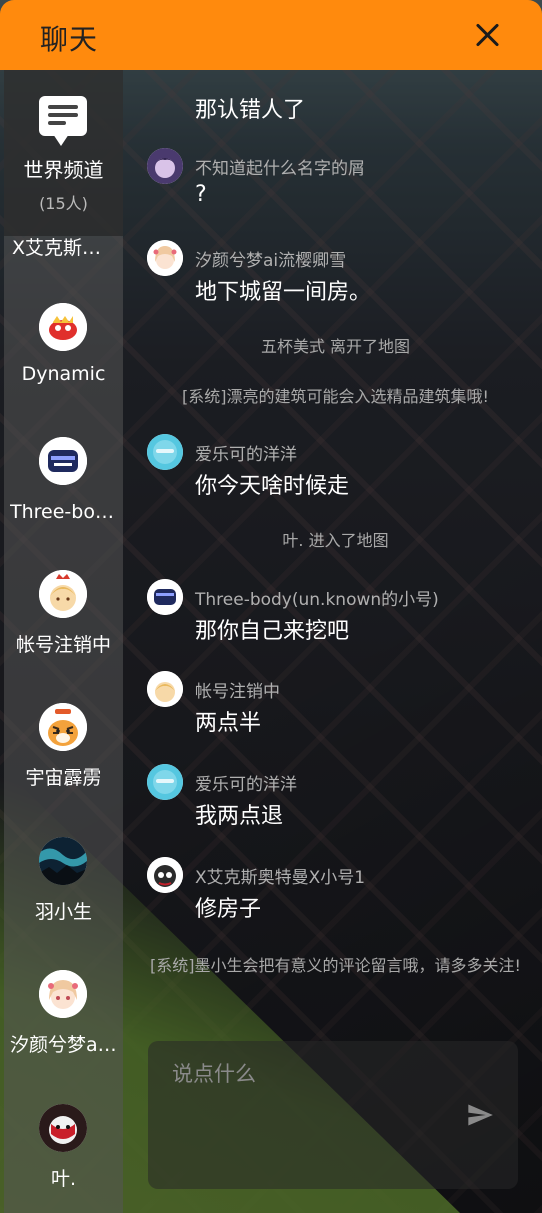  Describe the element at coordinates (317, 597) in the screenshot. I see `sender-name: Three-body(un.known的小号)` at that location.